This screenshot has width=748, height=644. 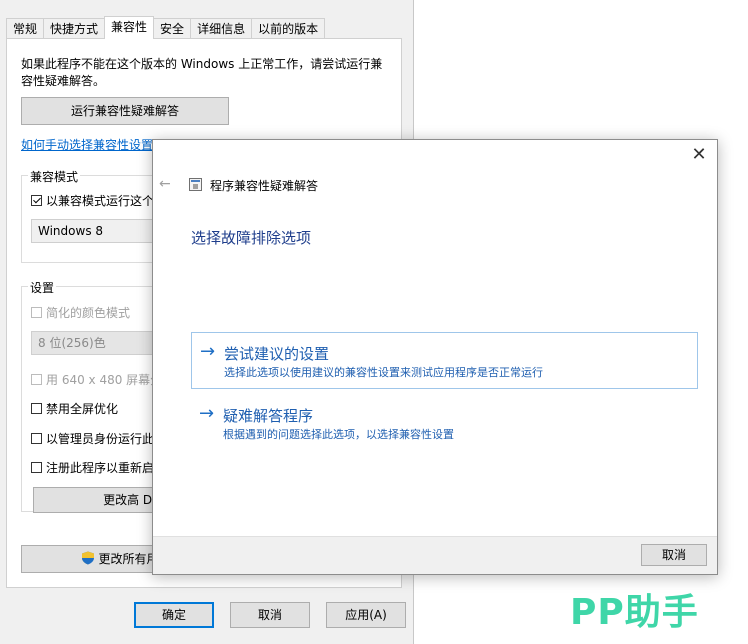 What do you see at coordinates (264, 186) in the screenshot?
I see `troubleshooter-title: 程序兼容性疑难解答` at bounding box center [264, 186].